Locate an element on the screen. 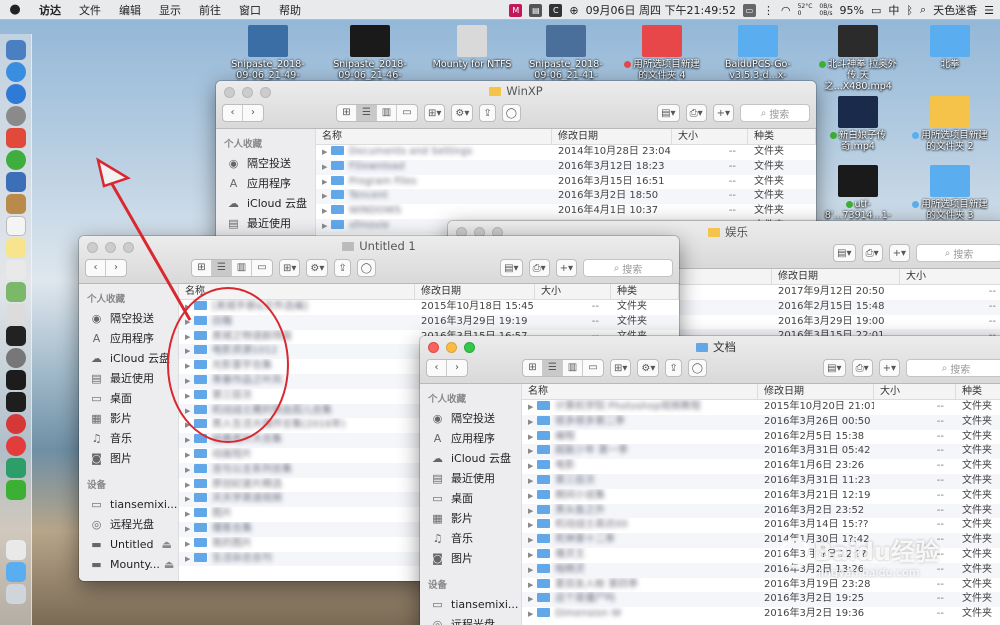 The height and width of the screenshot is (625, 1000). menu-help: 帮助 is located at coordinates (290, 10).